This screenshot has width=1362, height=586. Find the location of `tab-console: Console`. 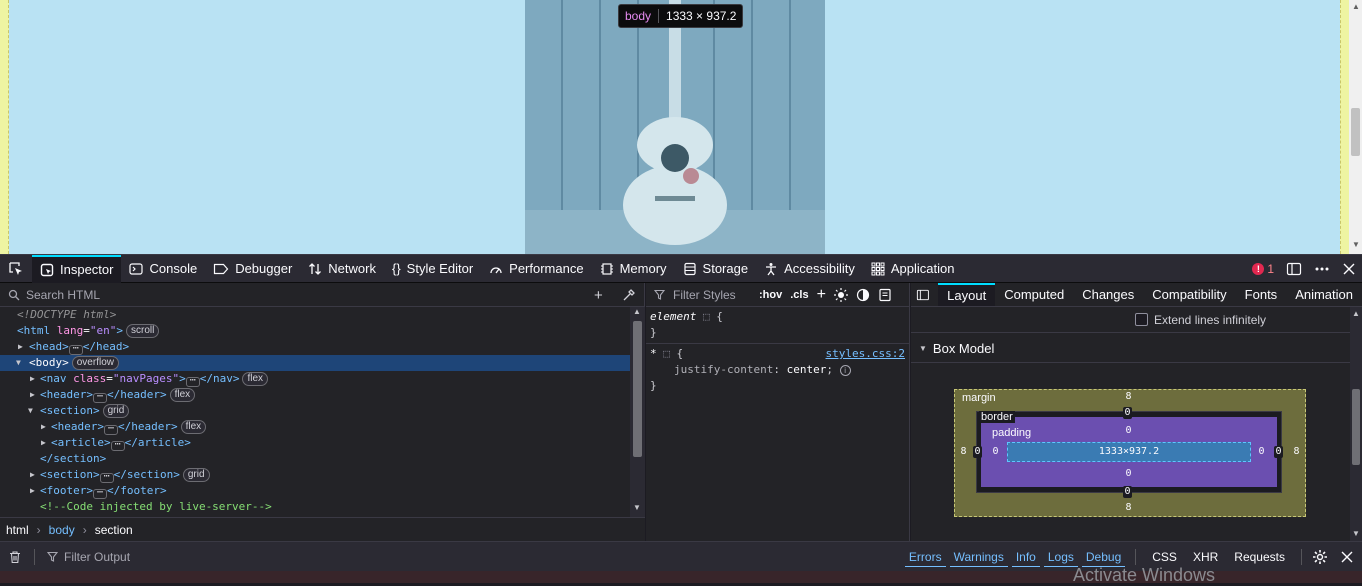

tab-console: Console is located at coordinates (163, 269).